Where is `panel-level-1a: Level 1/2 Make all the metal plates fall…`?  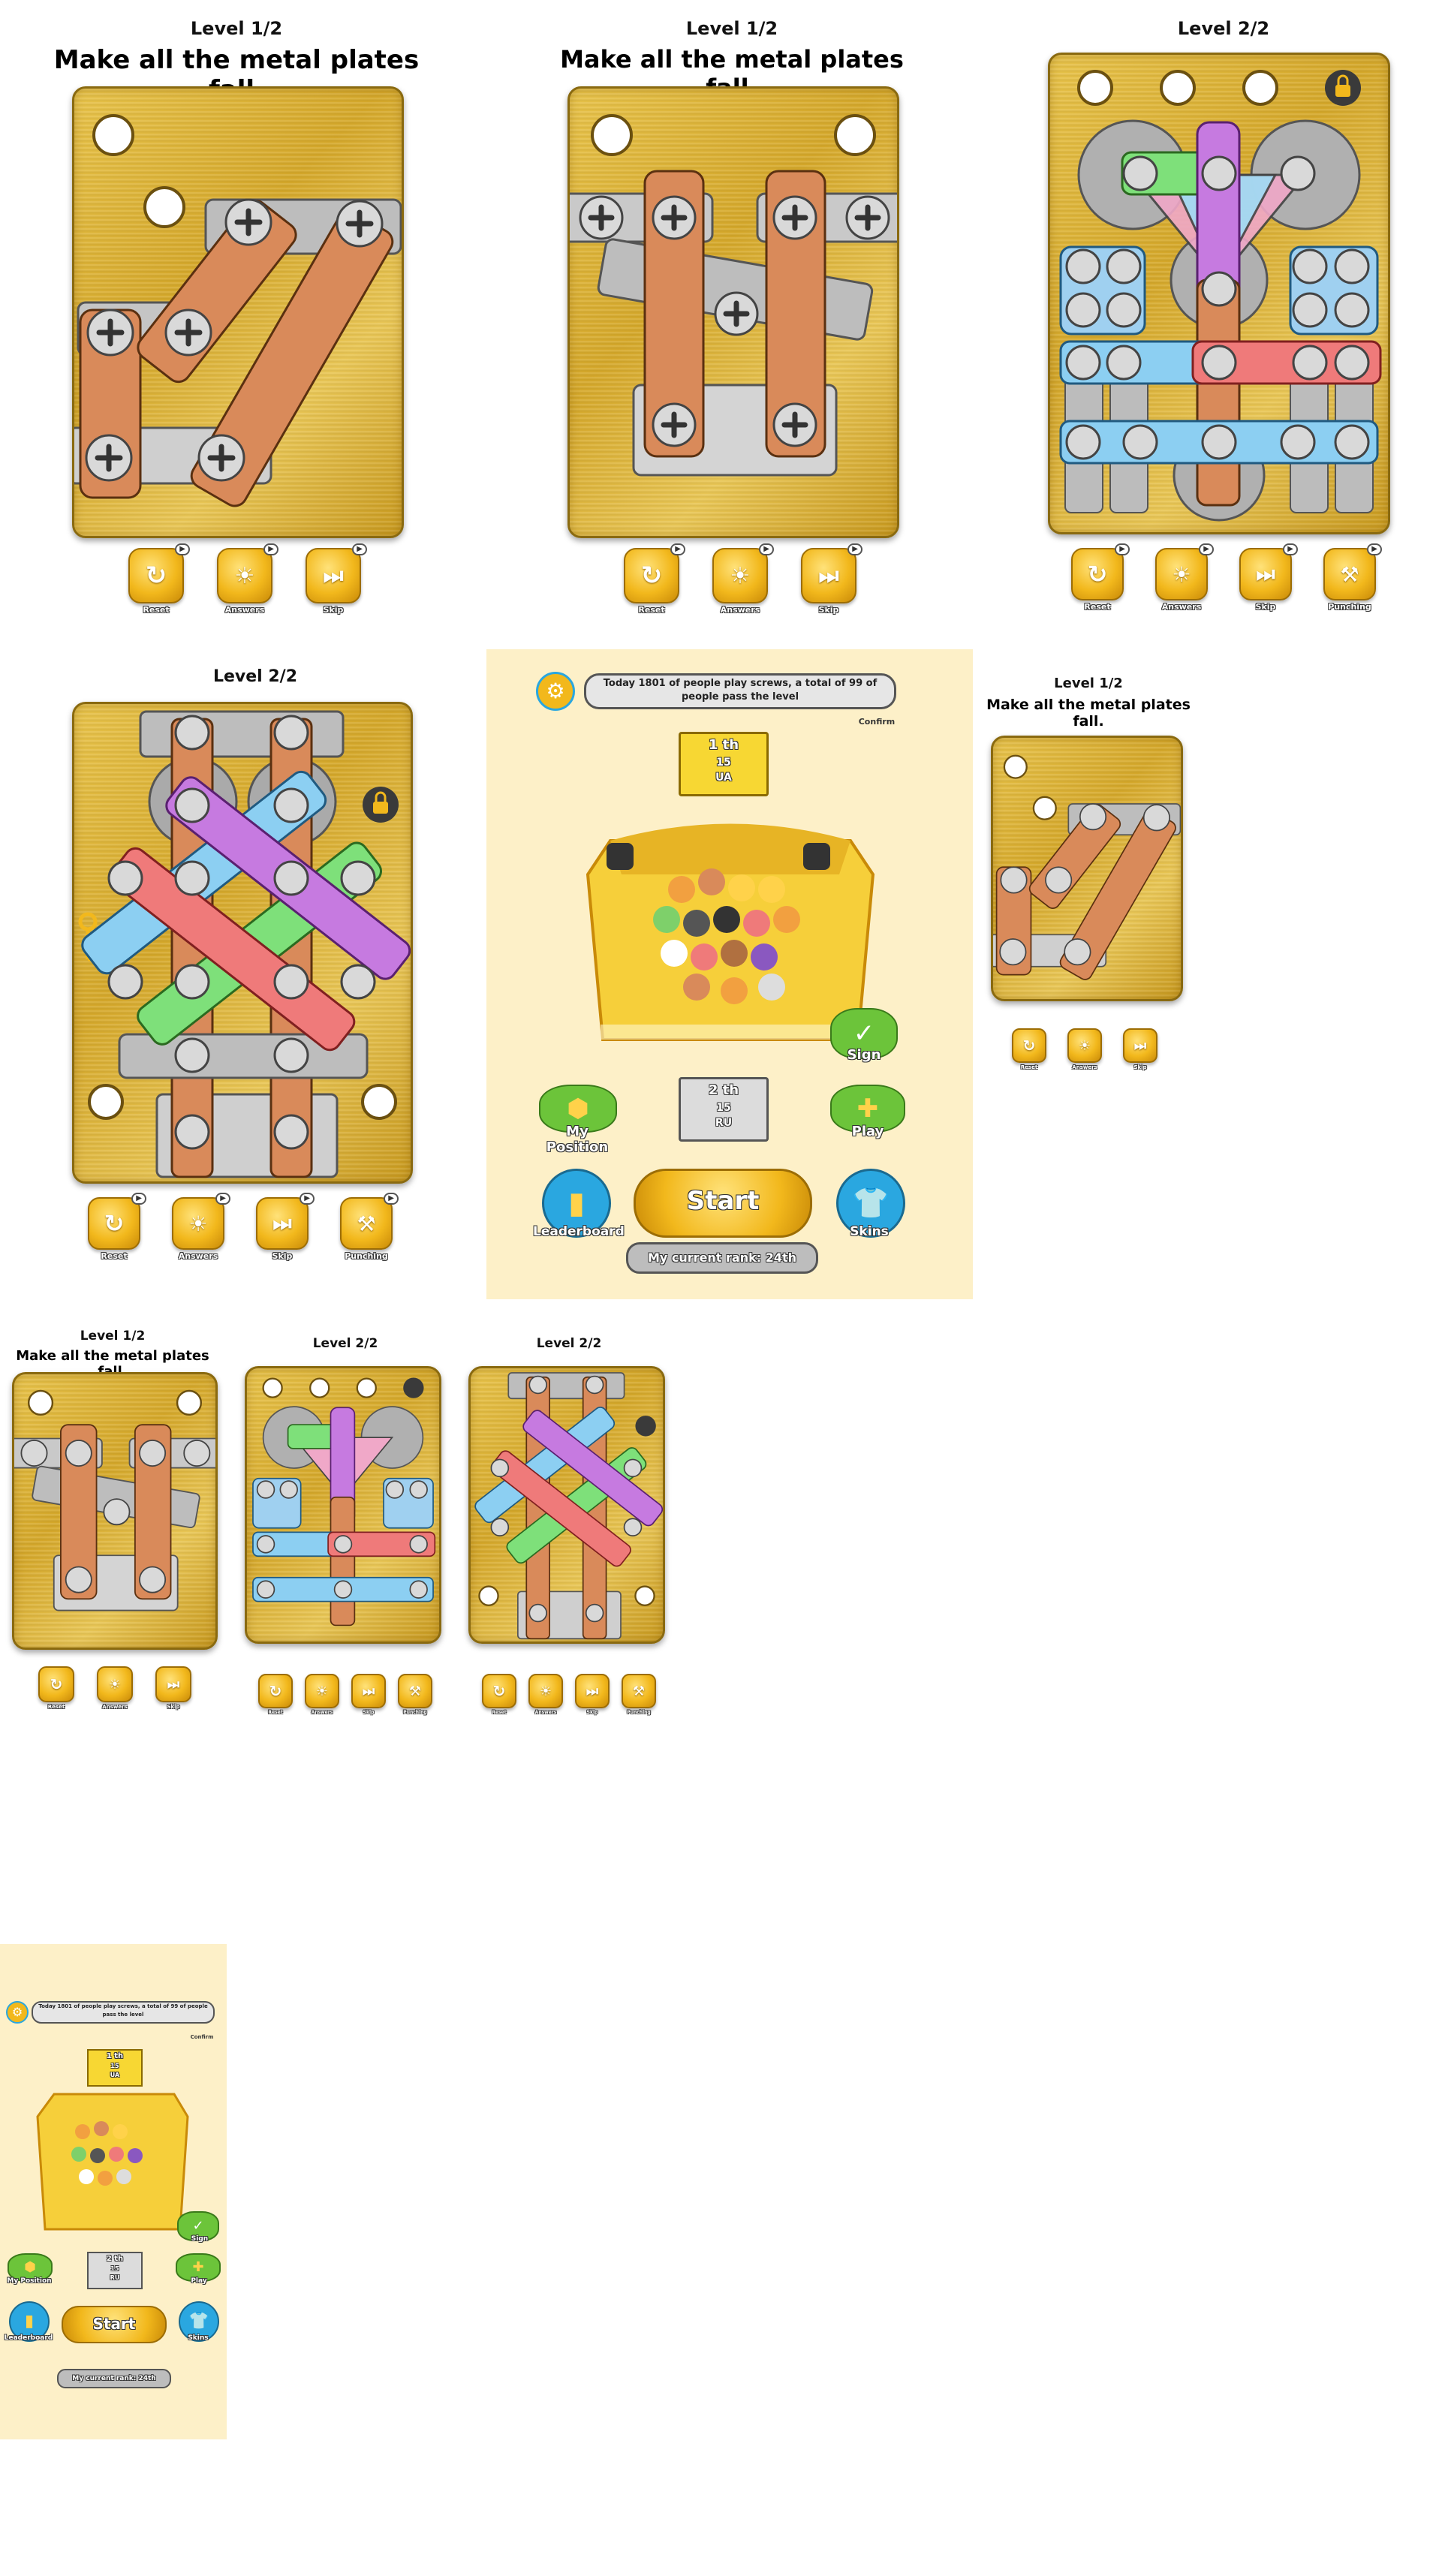 panel-level-1a: Level 1/2 Make all the metal plates fall… is located at coordinates (236, 322).